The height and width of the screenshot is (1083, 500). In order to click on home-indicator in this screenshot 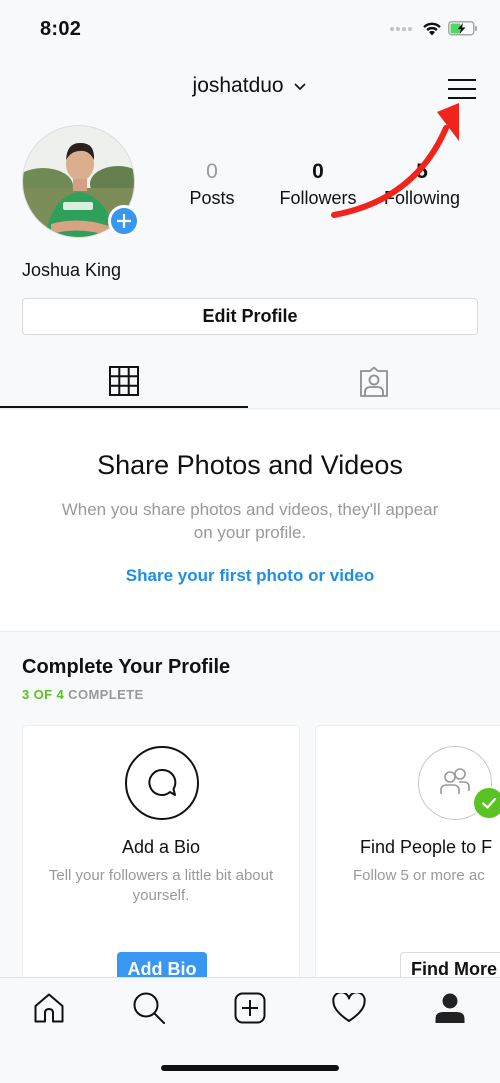, I will do `click(250, 1068)`.